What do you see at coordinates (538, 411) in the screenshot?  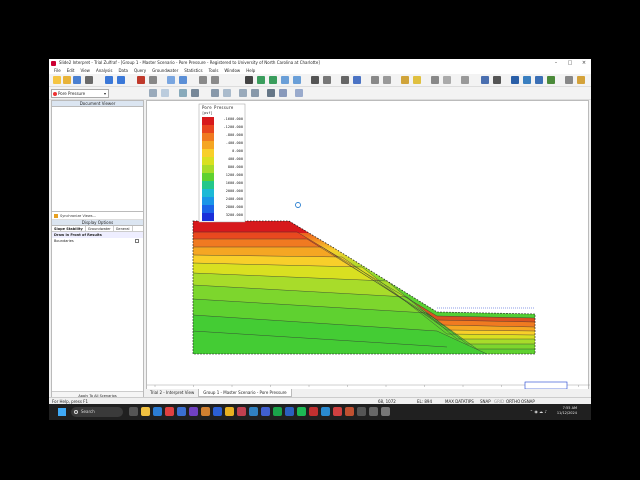 I see `system-tray: ⌃ ◉ ☁ ♪` at bounding box center [538, 411].